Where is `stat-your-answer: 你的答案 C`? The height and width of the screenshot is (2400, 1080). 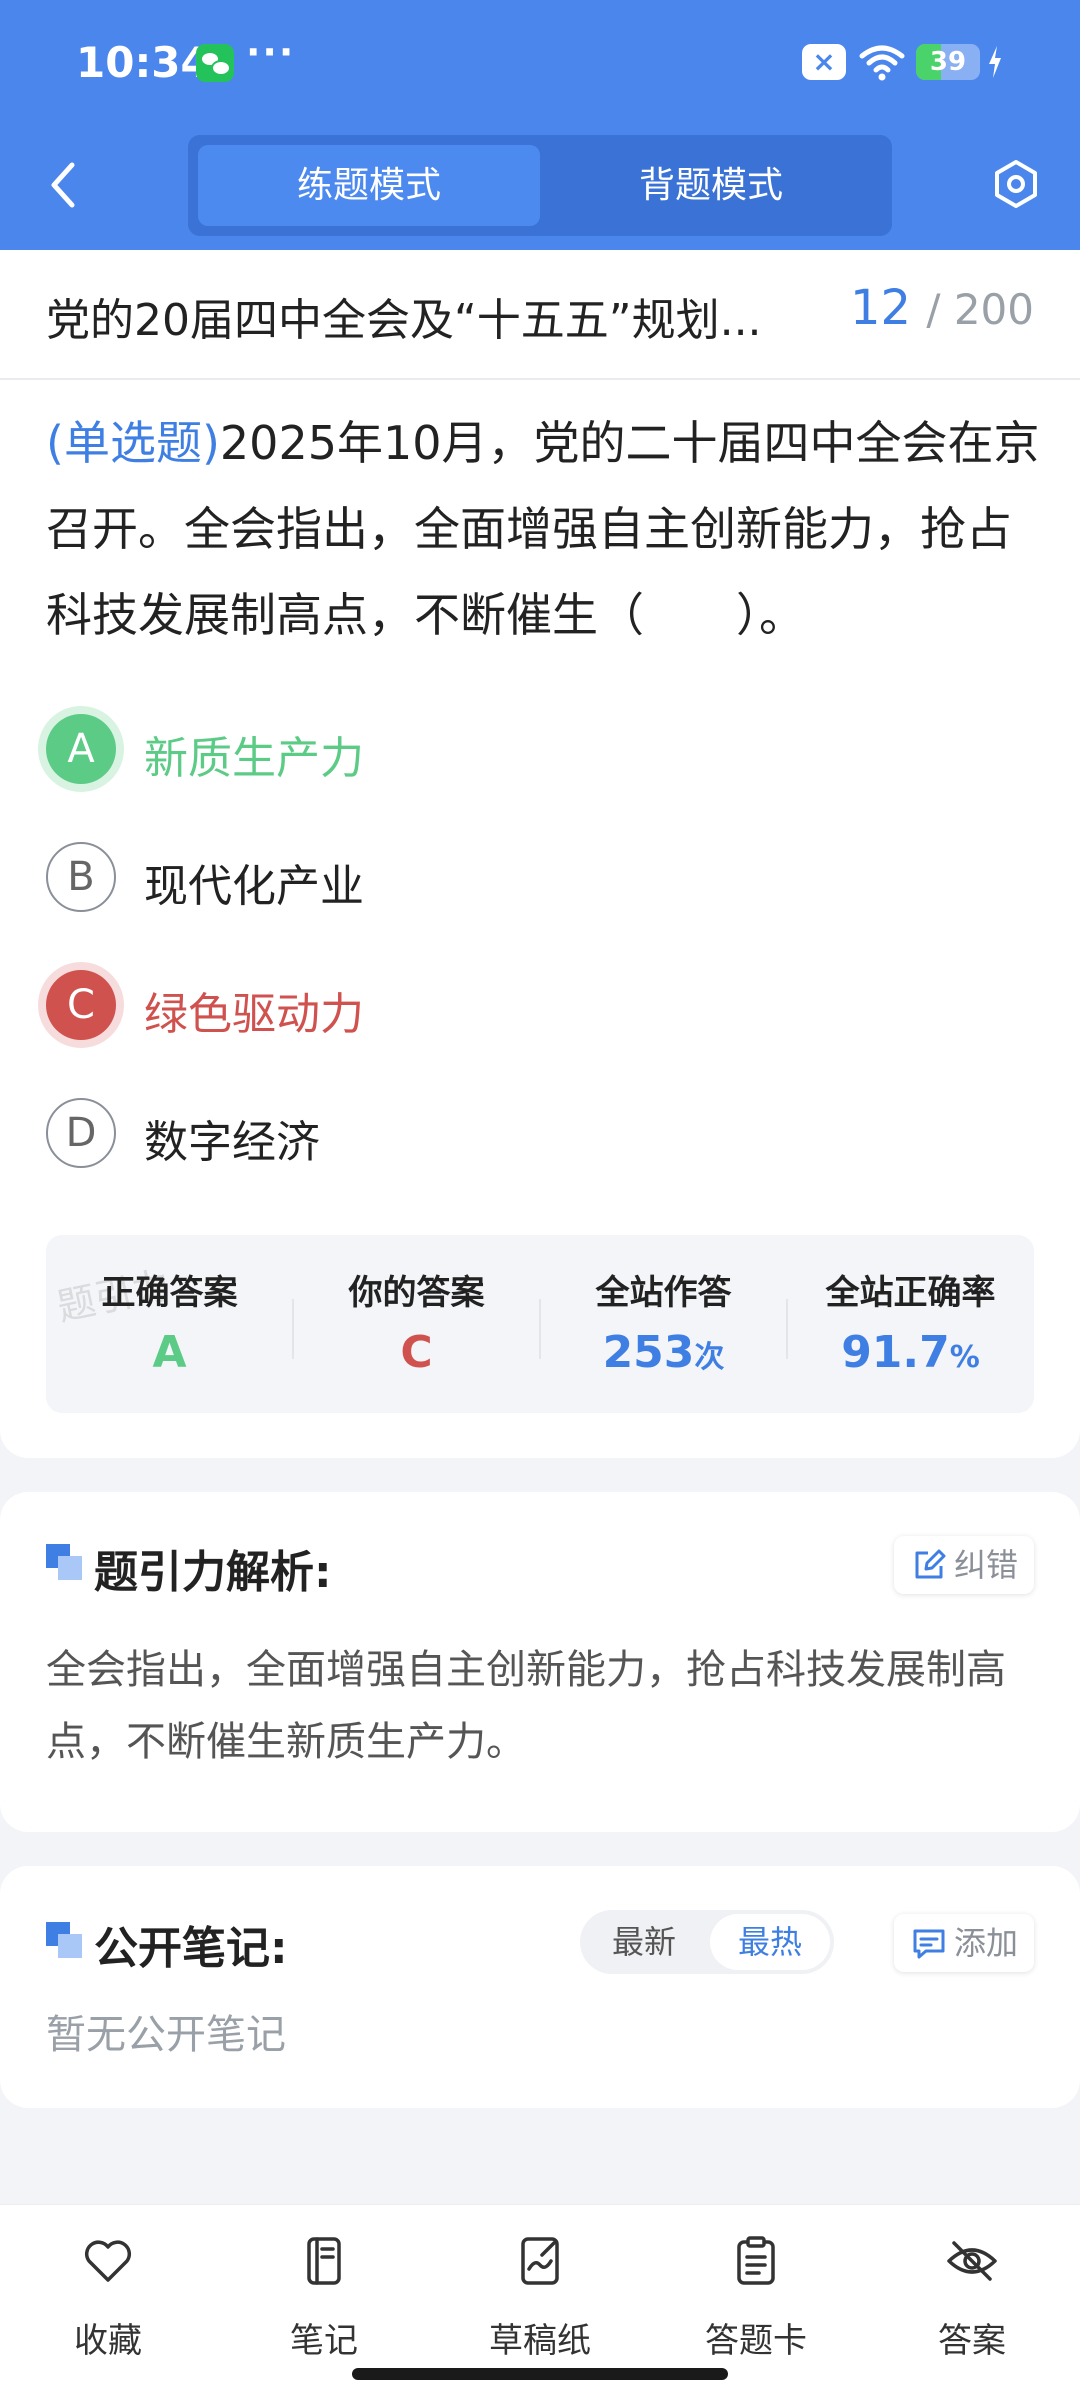 stat-your-answer: 你的答案 C is located at coordinates (416, 1324).